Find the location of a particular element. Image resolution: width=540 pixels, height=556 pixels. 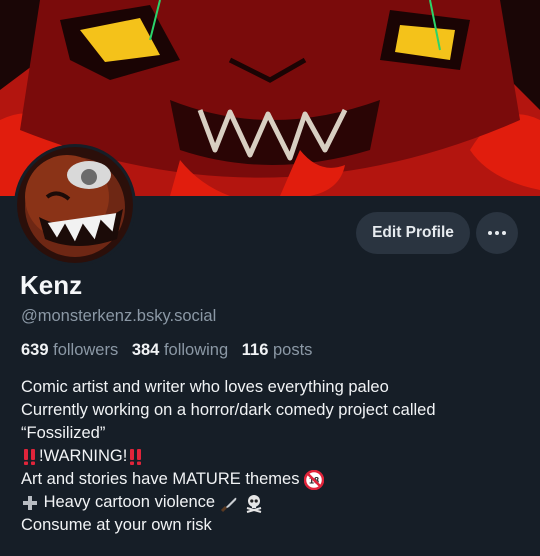

followers-count: 639 is located at coordinates (35, 350).